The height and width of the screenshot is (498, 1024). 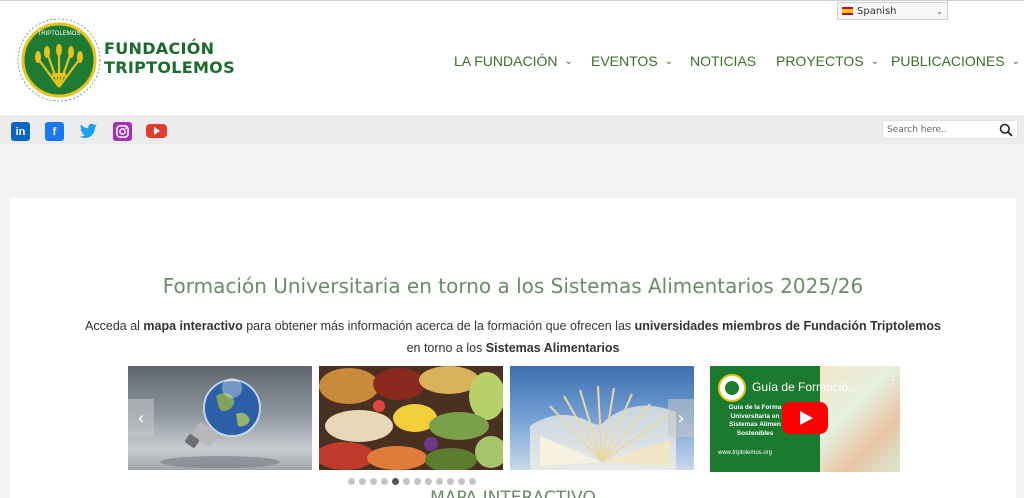 I want to click on brand-line-1: FUNDACIÓN, so click(x=159, y=48).